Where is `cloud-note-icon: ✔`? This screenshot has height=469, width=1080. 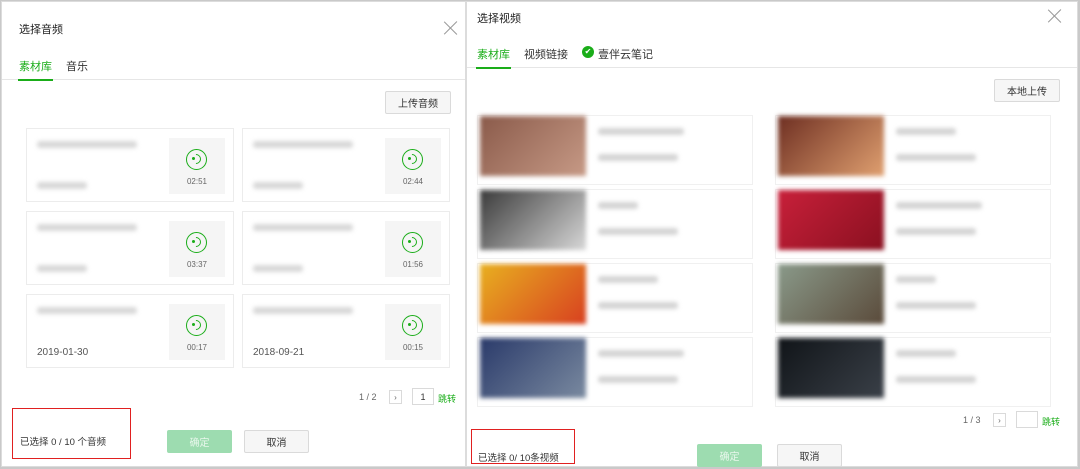 cloud-note-icon: ✔ is located at coordinates (588, 52).